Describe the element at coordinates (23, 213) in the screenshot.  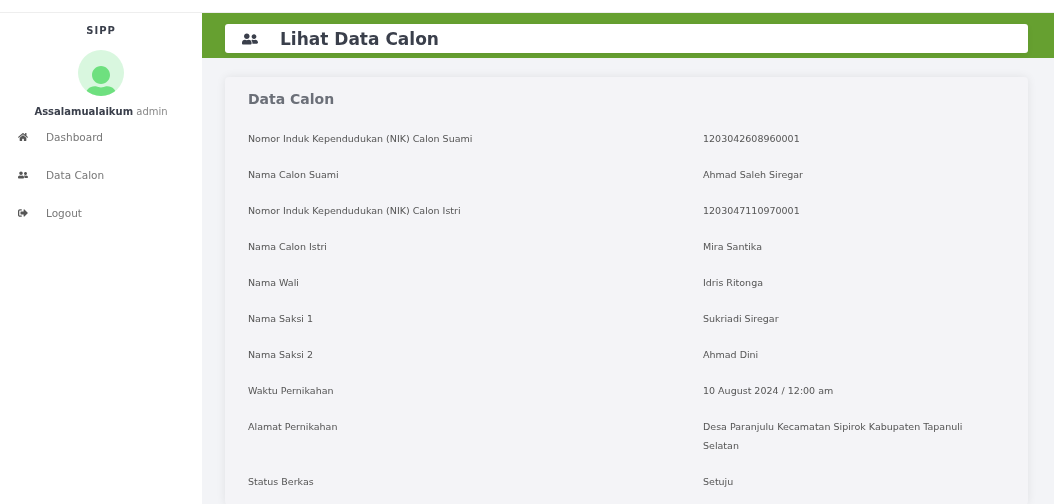
I see `logout-icon` at that location.